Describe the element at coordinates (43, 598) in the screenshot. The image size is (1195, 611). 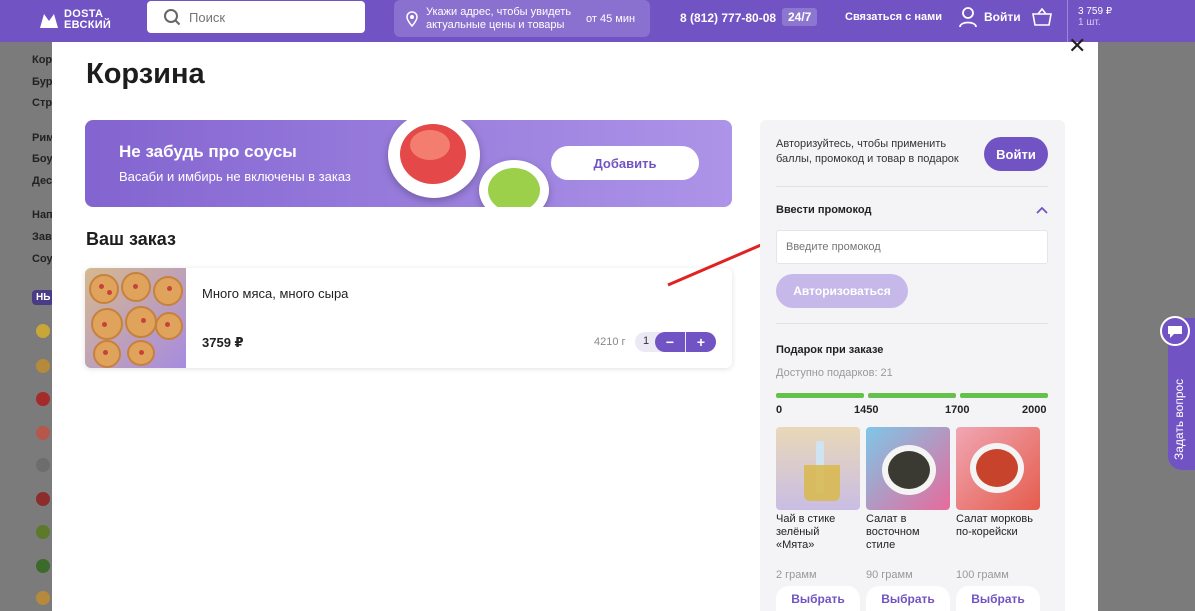
I see `kids-icon` at that location.